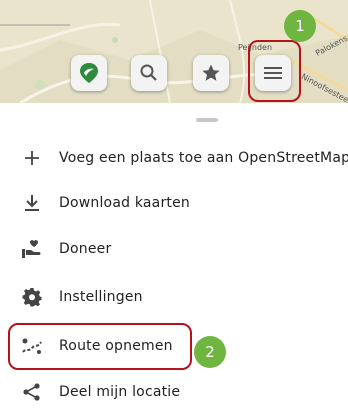  What do you see at coordinates (124, 203) in the screenshot?
I see `menu-item-label: Download kaarten` at bounding box center [124, 203].